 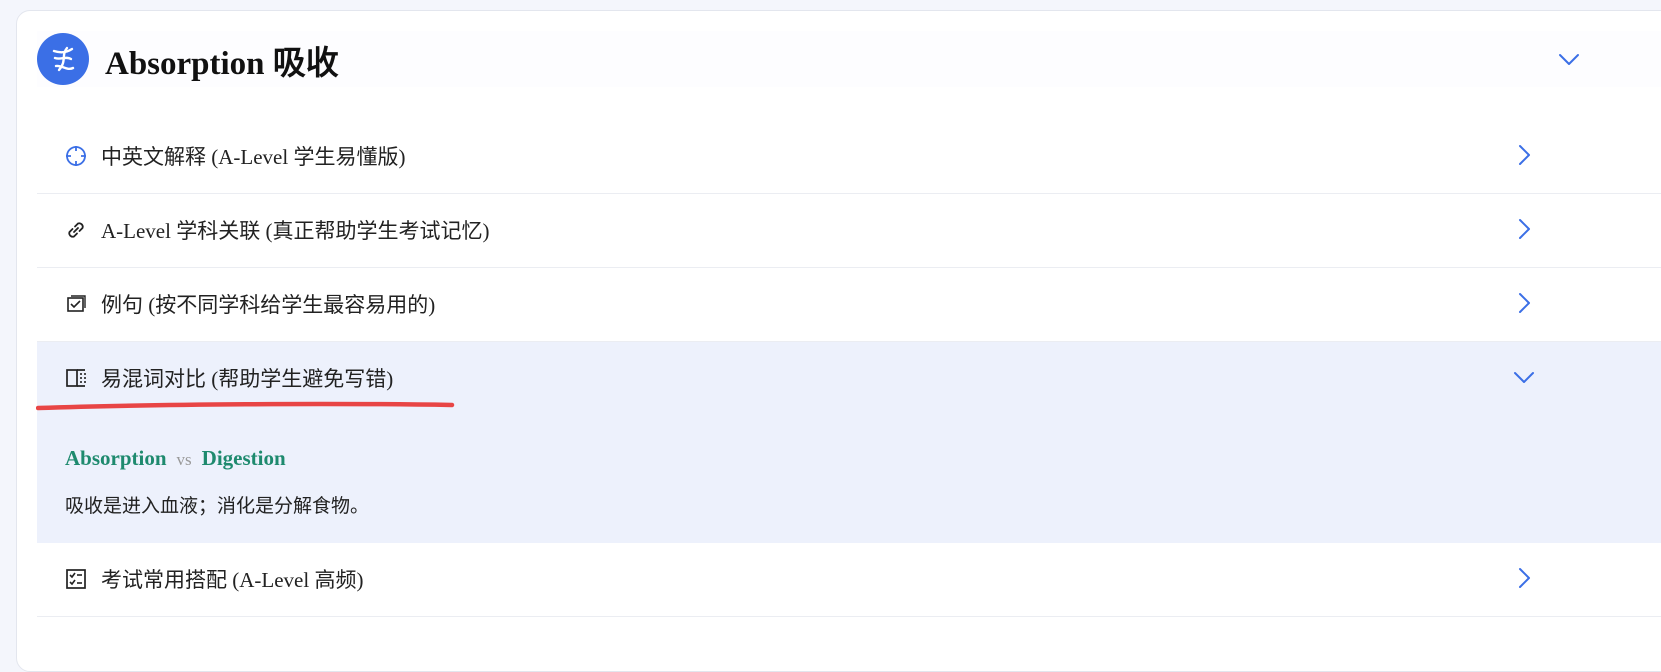 I want to click on dna-icon, so click(x=63, y=59).